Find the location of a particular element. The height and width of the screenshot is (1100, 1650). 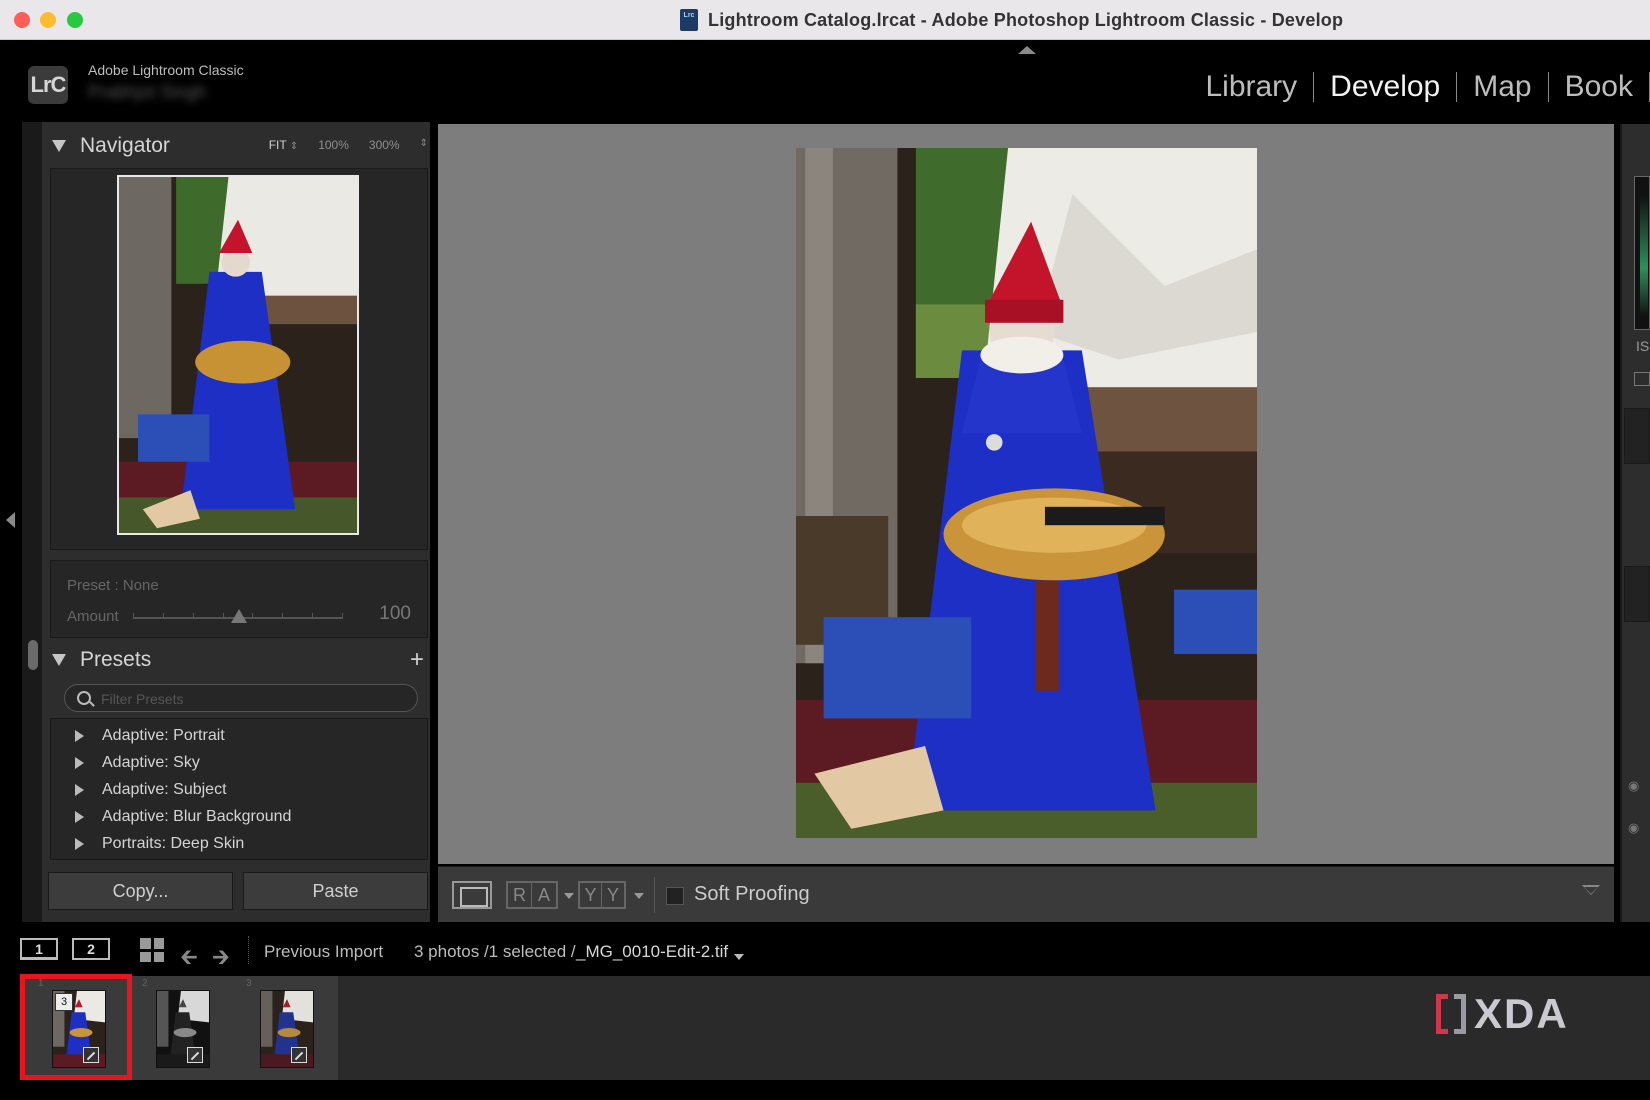

before-after-top-label: Y is located at coordinates (591, 895).